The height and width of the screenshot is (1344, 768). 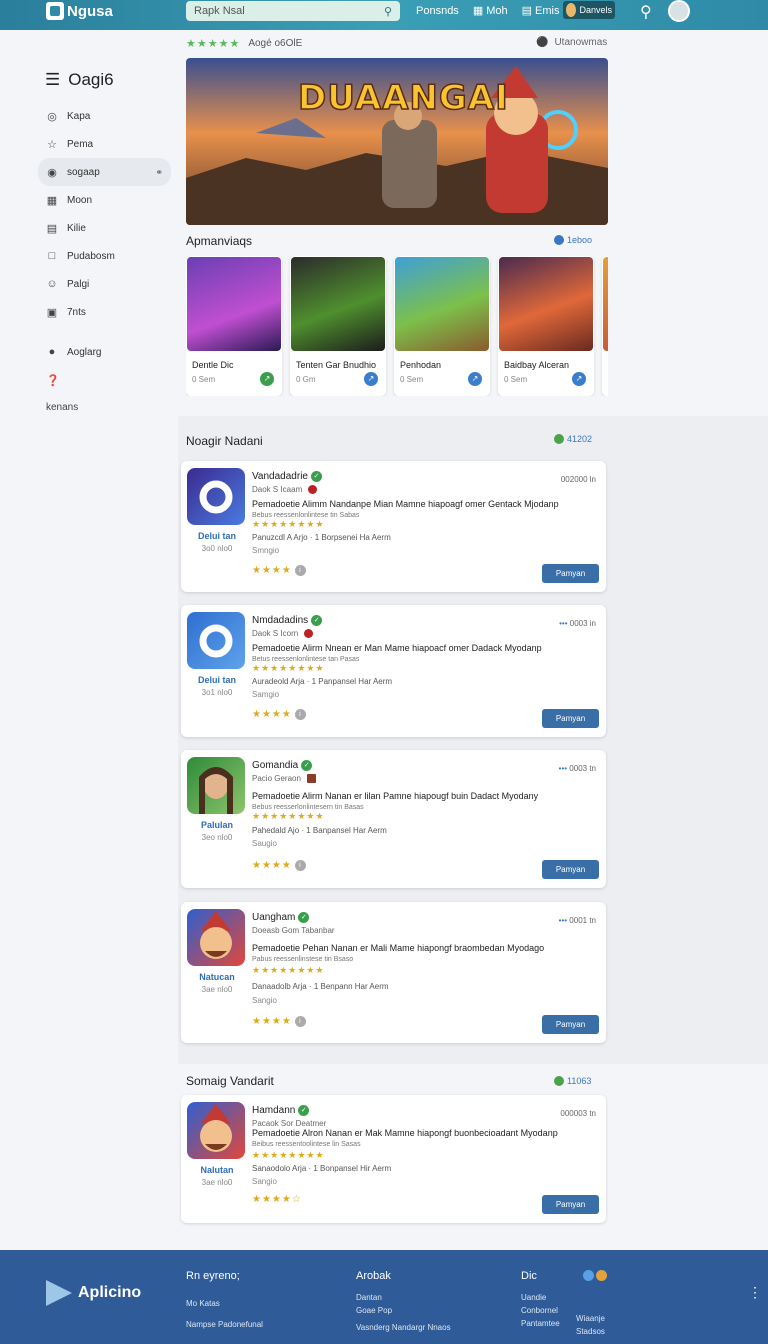 I want to click on second-section-title: Somaig Vandarit, so click(x=230, y=1081).